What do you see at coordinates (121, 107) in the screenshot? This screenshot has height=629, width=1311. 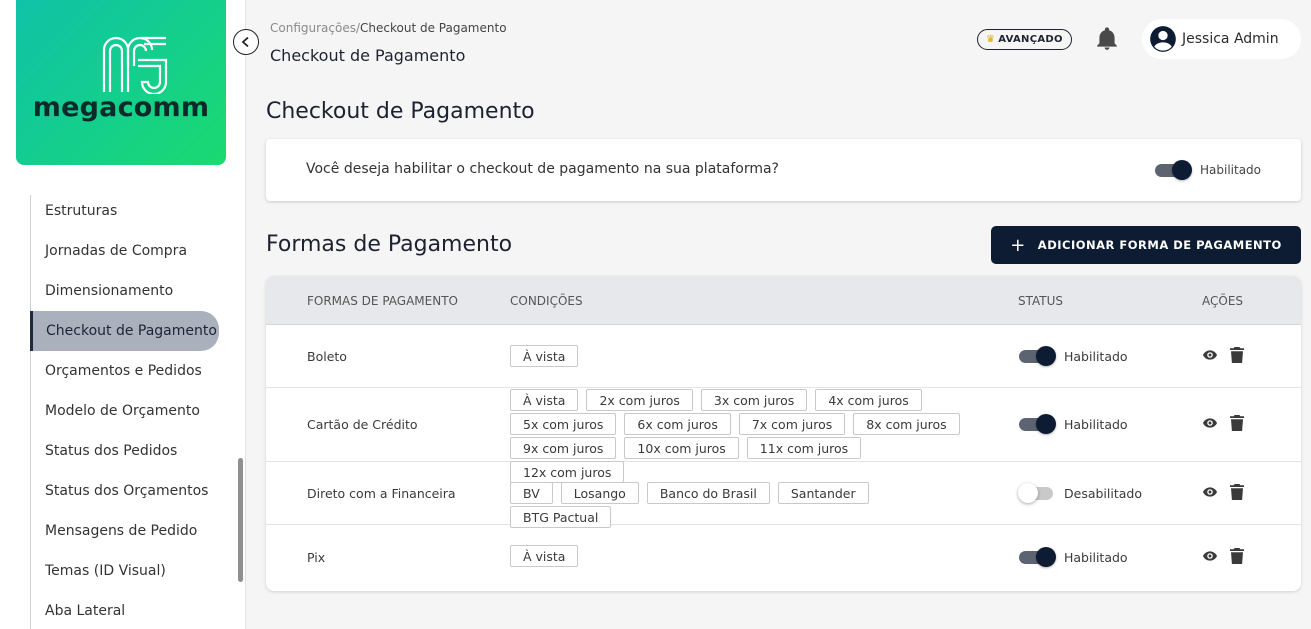 I see `brand-name: megacomm` at bounding box center [121, 107].